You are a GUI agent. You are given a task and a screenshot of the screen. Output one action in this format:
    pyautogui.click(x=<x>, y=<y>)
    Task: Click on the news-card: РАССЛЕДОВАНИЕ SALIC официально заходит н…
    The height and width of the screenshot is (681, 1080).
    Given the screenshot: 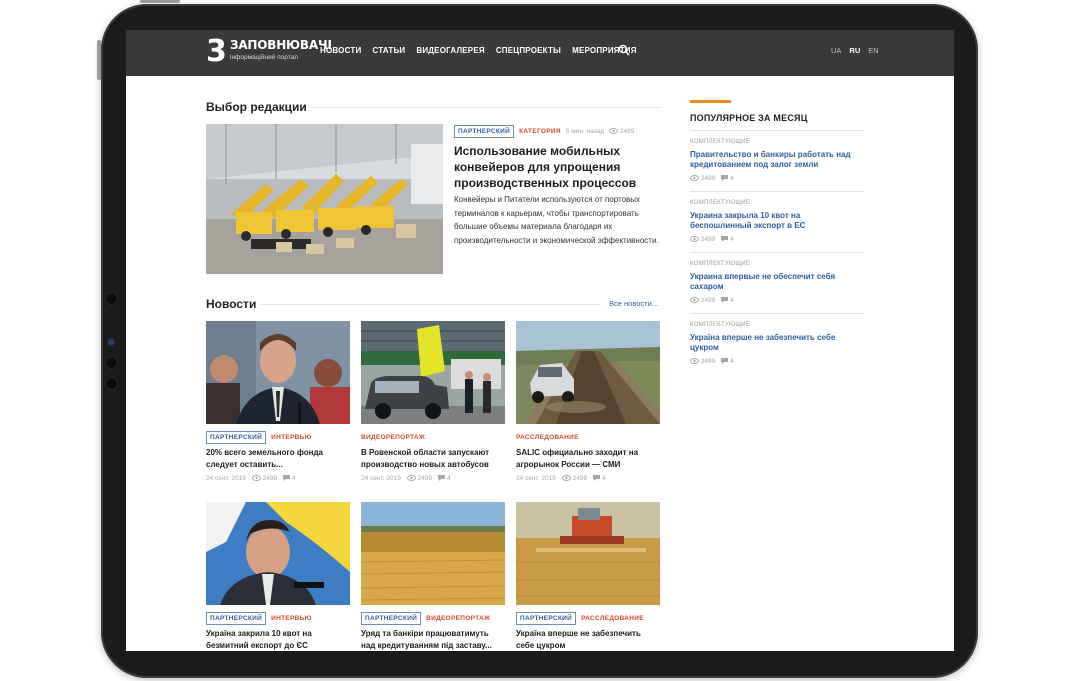 What is the action you would take?
    pyautogui.click(x=588, y=401)
    